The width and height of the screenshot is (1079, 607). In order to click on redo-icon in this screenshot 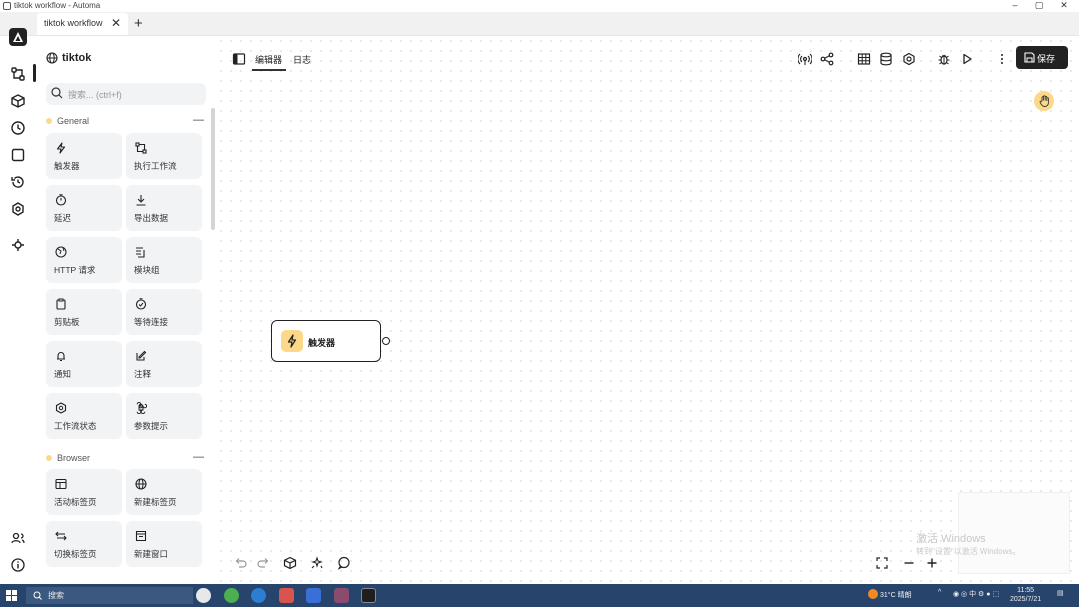, I will do `click(263, 563)`.